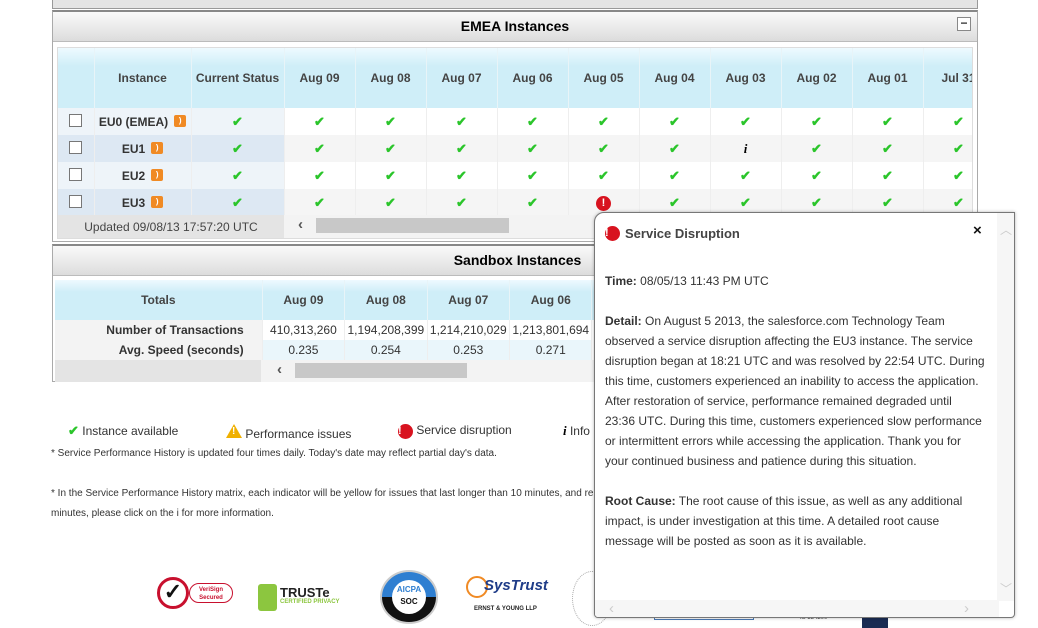 Image resolution: width=1038 pixels, height=628 pixels. Describe the element at coordinates (234, 431) in the screenshot. I see `warning-icon: !` at that location.